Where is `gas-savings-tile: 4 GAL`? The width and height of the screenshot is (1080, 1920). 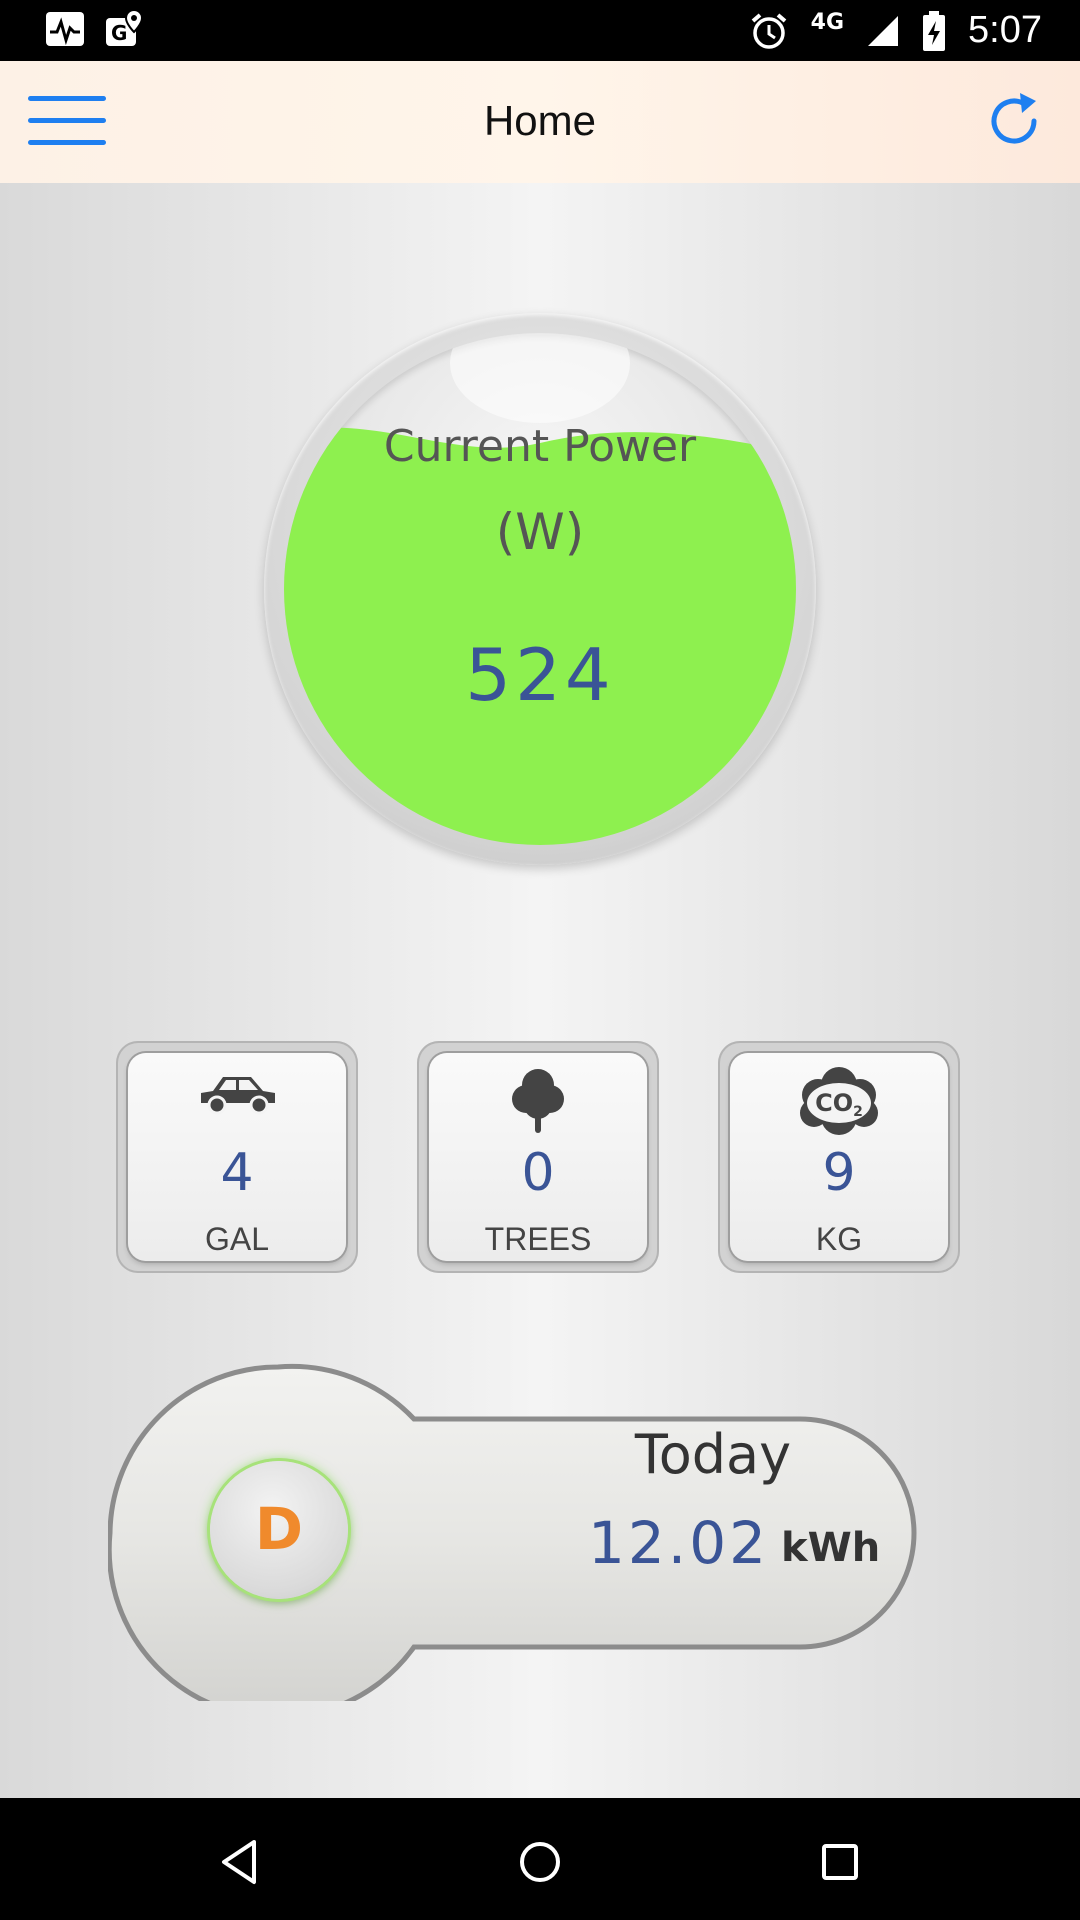 gas-savings-tile: 4 GAL is located at coordinates (237, 1157).